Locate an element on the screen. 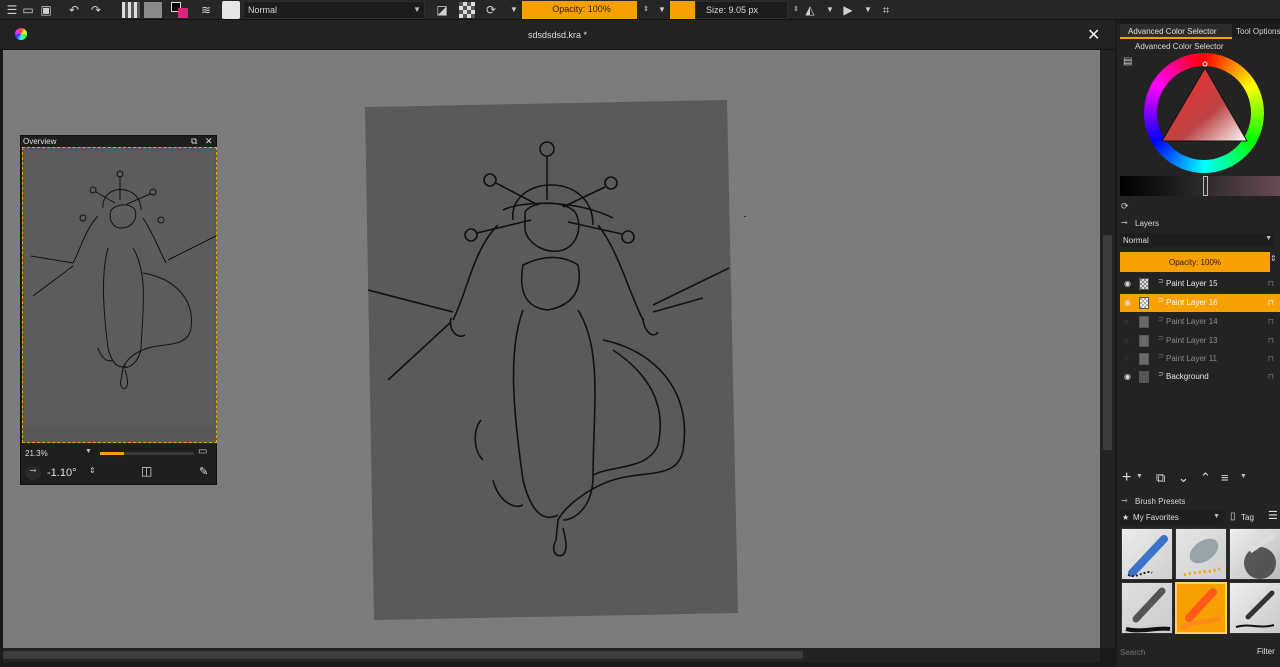 Image resolution: width=1280 pixels, height=667 pixels. zoom-slider-fill is located at coordinates (112, 453).